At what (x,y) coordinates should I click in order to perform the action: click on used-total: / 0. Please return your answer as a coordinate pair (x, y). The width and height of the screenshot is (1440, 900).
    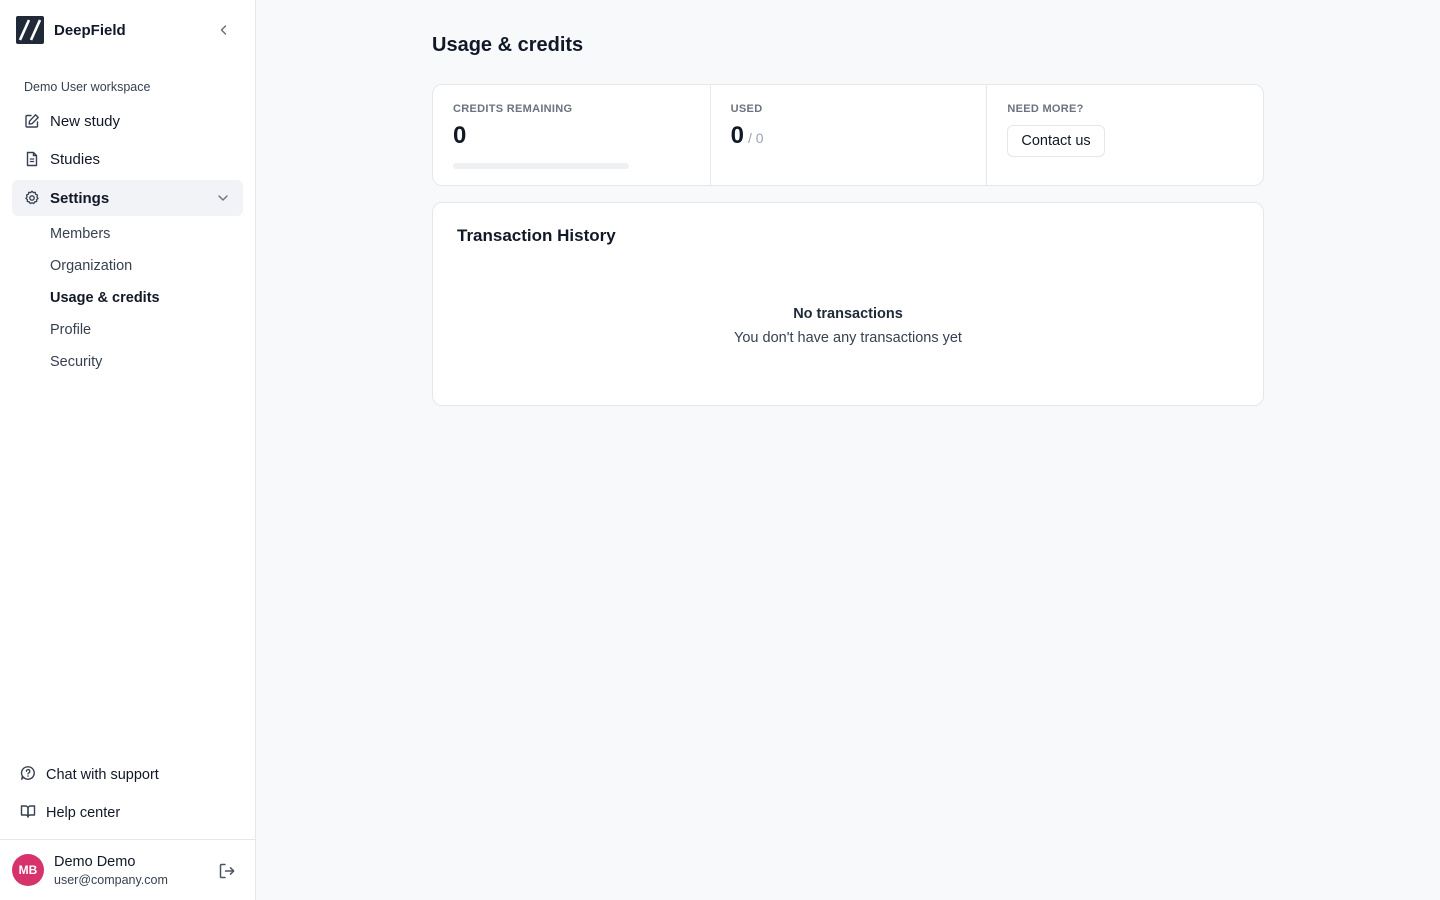
    Looking at the image, I should click on (756, 138).